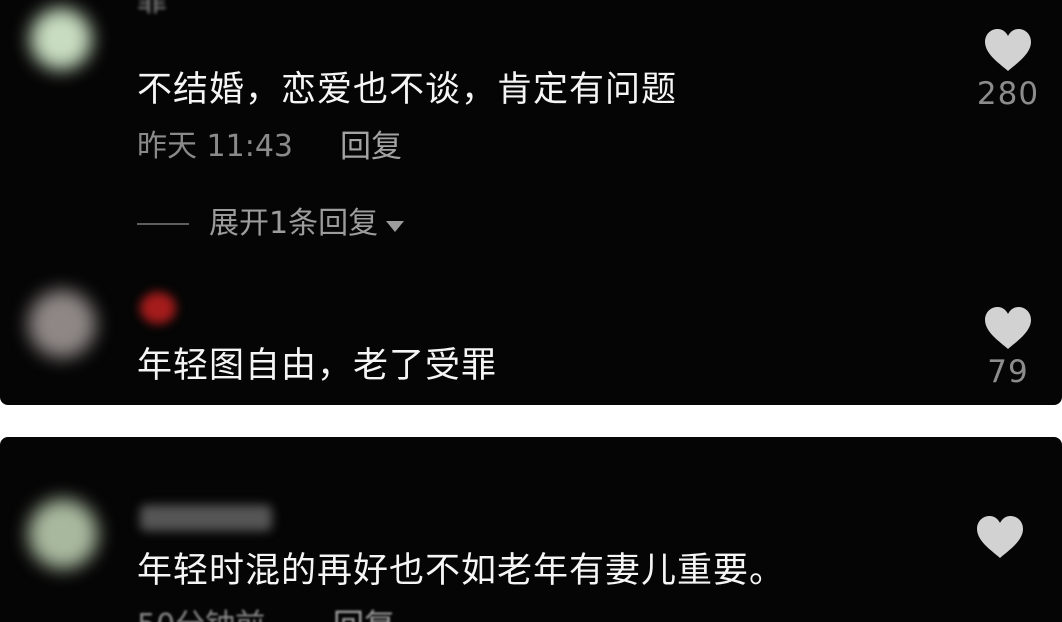  I want to click on like-button: 79, so click(1008, 348).